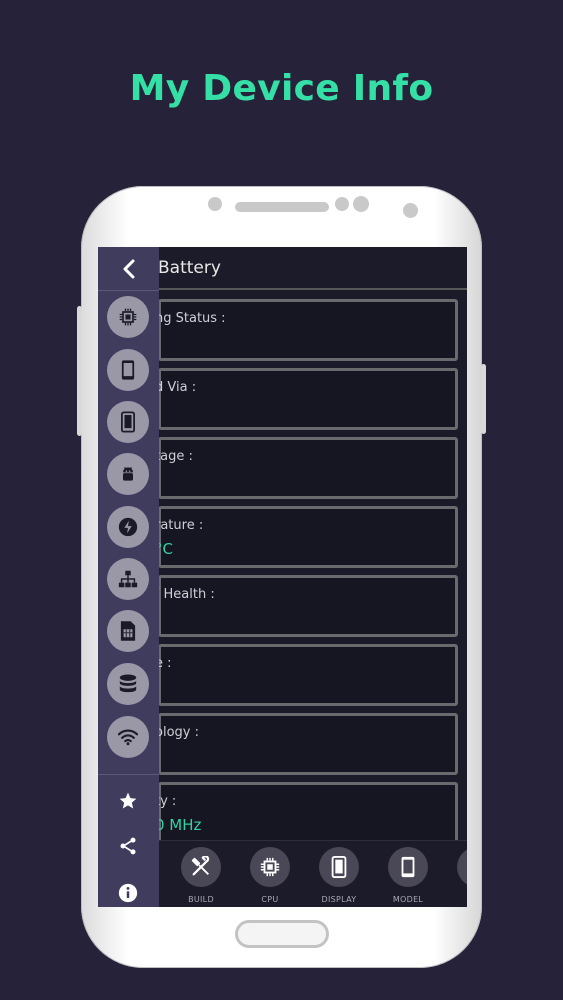 The image size is (563, 1000). I want to click on star-icon, so click(128, 800).